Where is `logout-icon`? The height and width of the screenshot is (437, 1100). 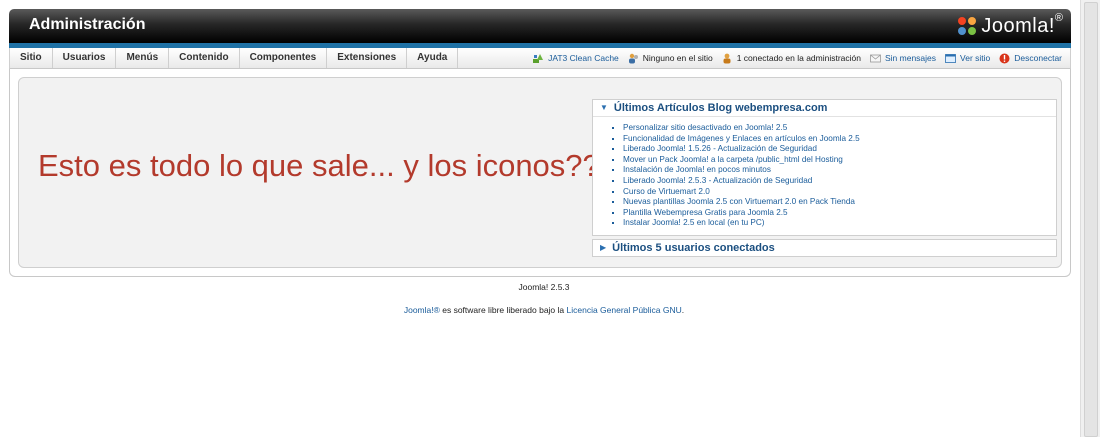 logout-icon is located at coordinates (1004, 58).